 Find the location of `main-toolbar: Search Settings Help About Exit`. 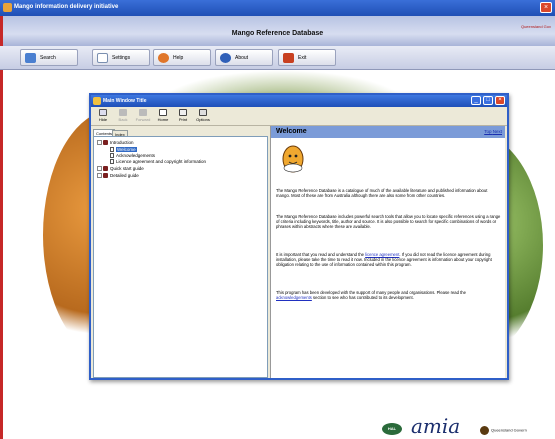

main-toolbar: Search Settings Help About Exit is located at coordinates (277, 58).